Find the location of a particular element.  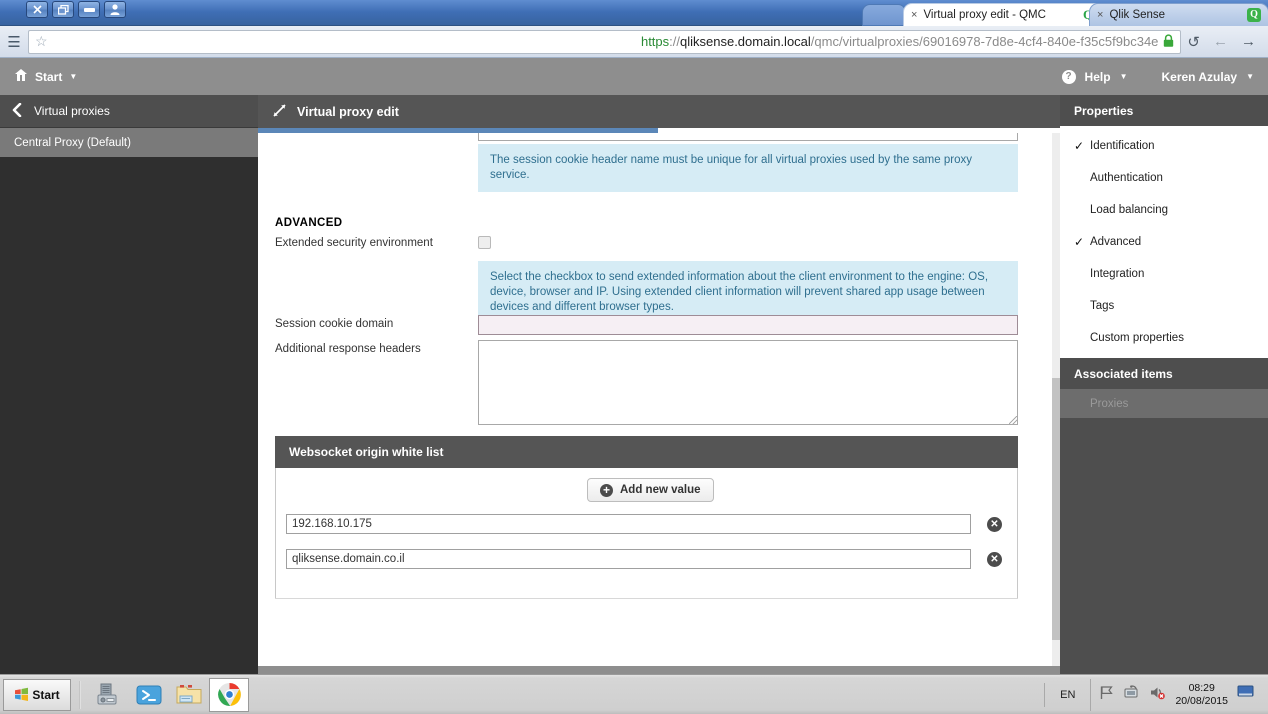

sidebar-item-label: Central Proxy (Default) is located at coordinates (72, 142).